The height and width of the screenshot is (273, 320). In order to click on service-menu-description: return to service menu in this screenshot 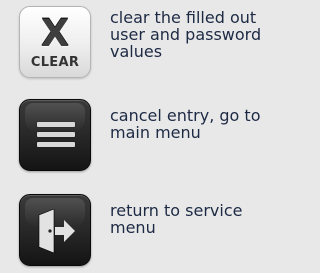, I will do `click(200, 219)`.